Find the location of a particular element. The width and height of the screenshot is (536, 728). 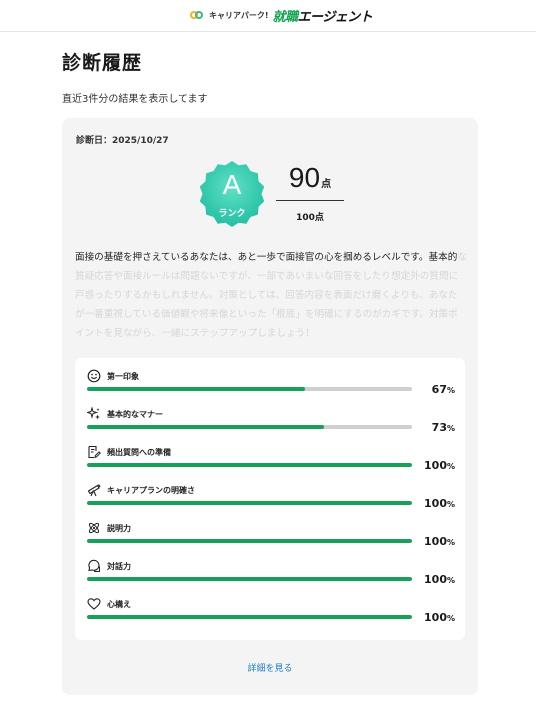

max-score: 100点 is located at coordinates (310, 218).